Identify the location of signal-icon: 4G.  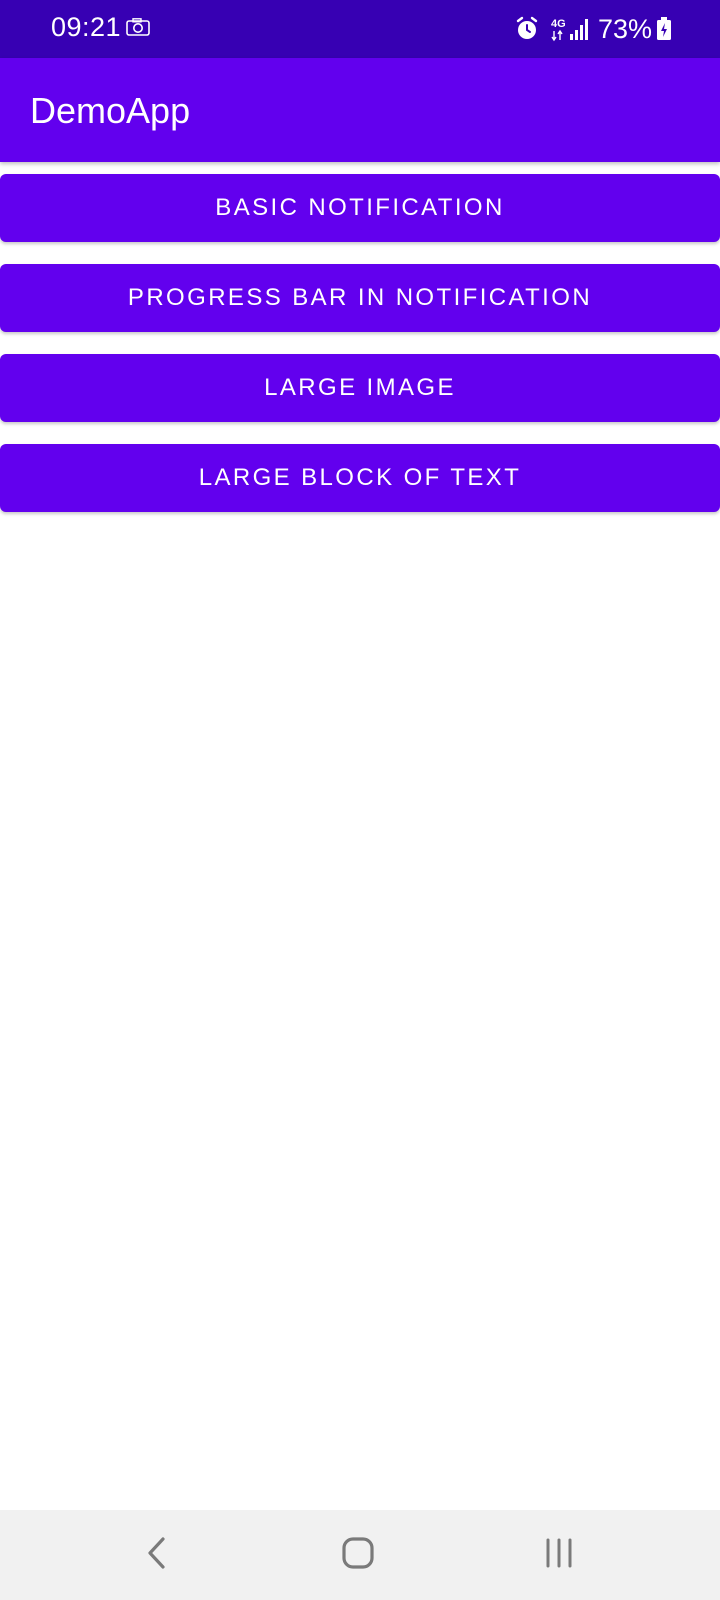
(570, 29).